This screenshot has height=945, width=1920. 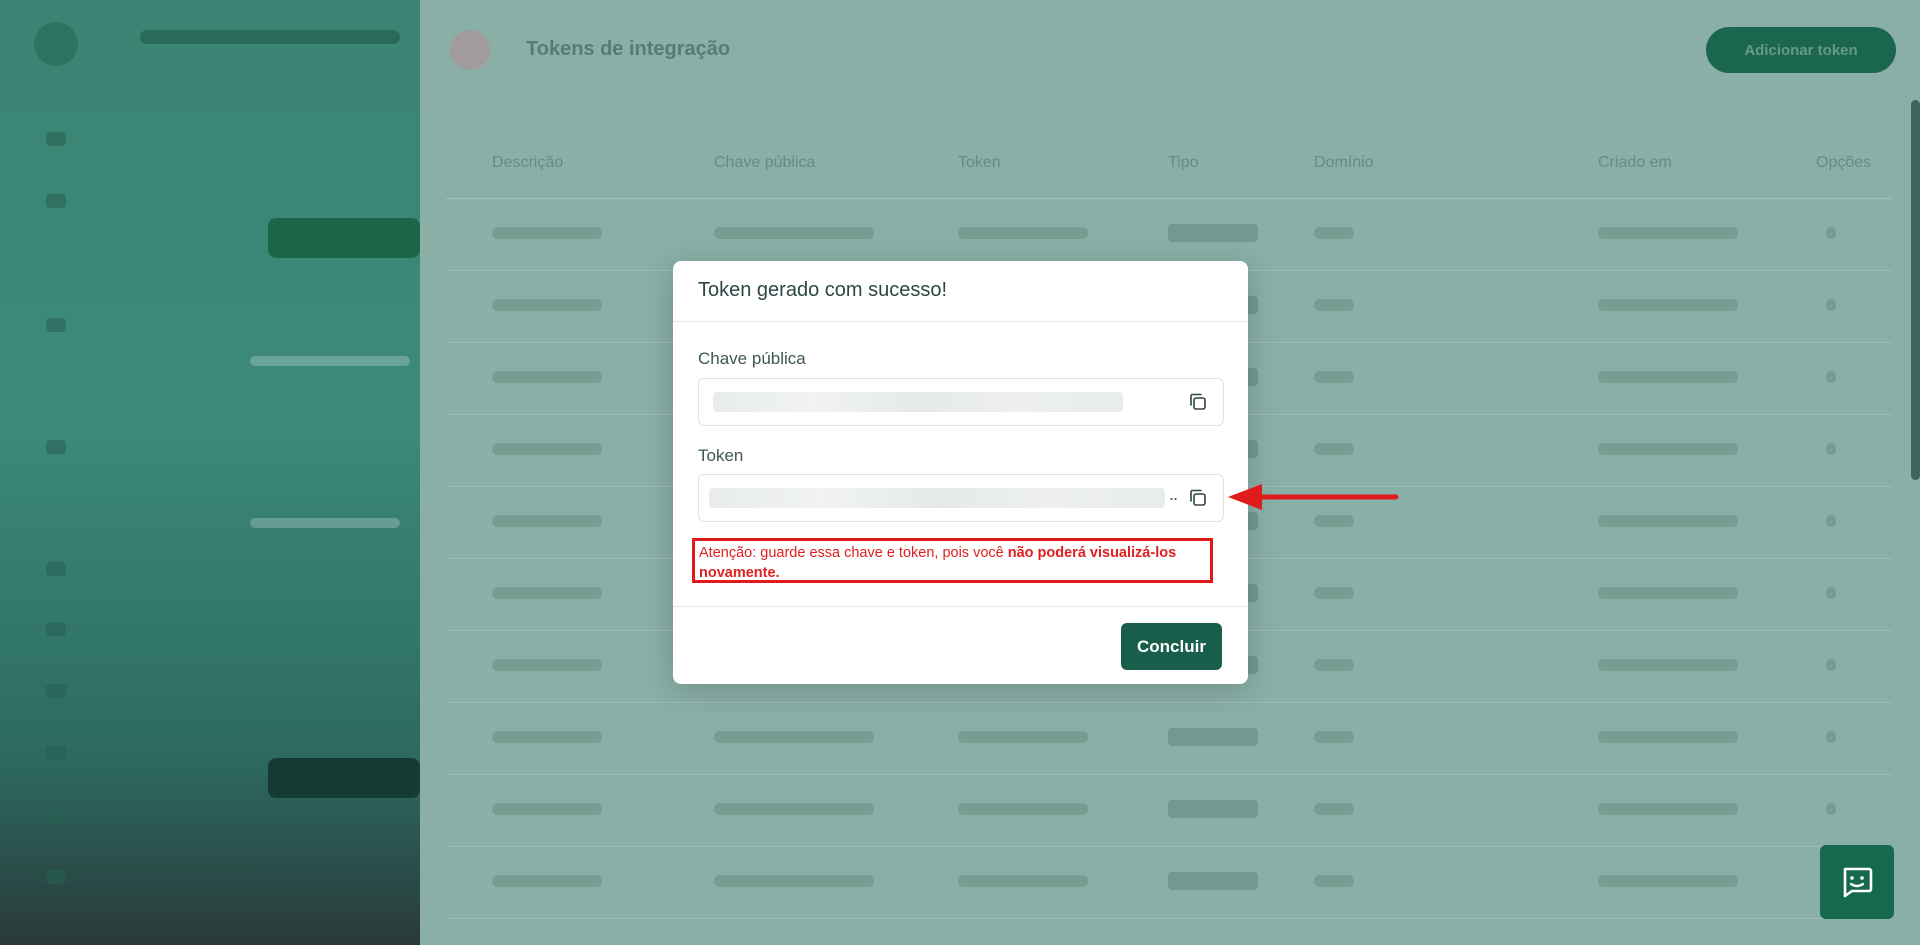 I want to click on token-field: .., so click(x=961, y=498).